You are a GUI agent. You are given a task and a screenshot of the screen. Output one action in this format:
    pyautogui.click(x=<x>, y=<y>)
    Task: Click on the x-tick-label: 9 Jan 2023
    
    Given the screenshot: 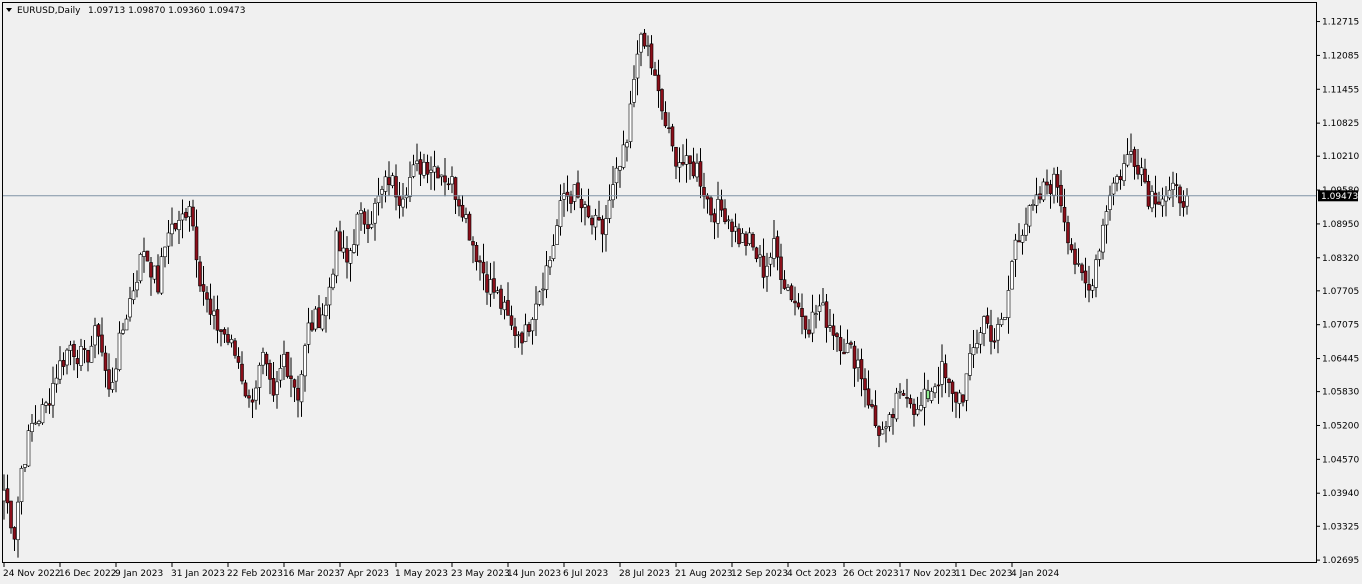 What is the action you would take?
    pyautogui.click(x=139, y=574)
    